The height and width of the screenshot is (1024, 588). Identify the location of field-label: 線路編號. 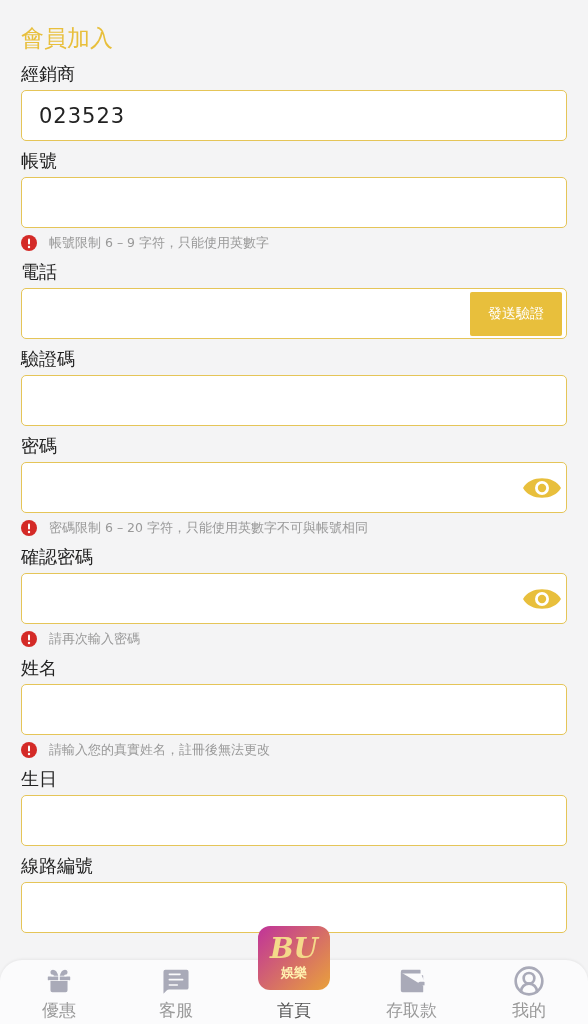
(57, 866).